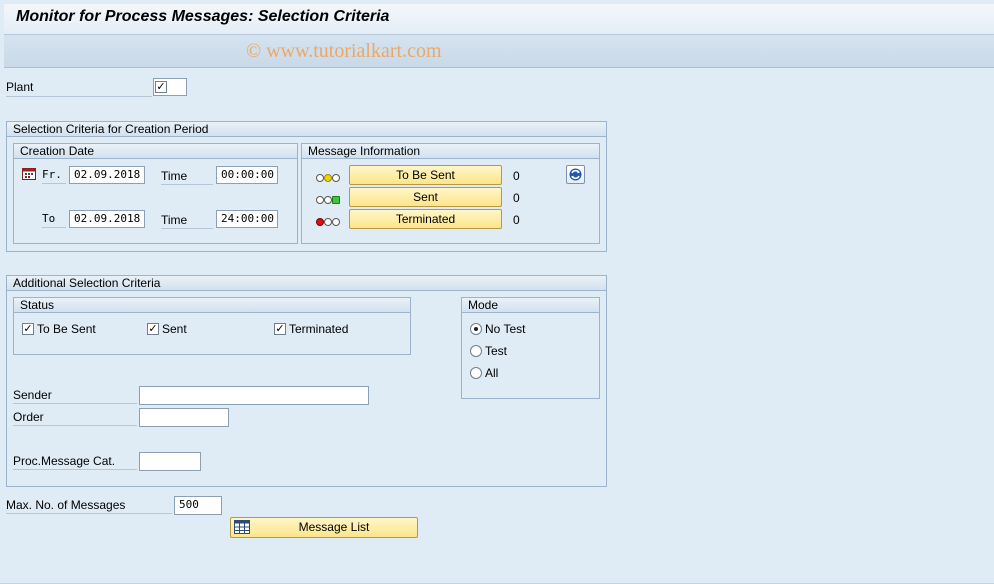 The image size is (994, 584). I want to click on mode-test-label: Test, so click(496, 351).